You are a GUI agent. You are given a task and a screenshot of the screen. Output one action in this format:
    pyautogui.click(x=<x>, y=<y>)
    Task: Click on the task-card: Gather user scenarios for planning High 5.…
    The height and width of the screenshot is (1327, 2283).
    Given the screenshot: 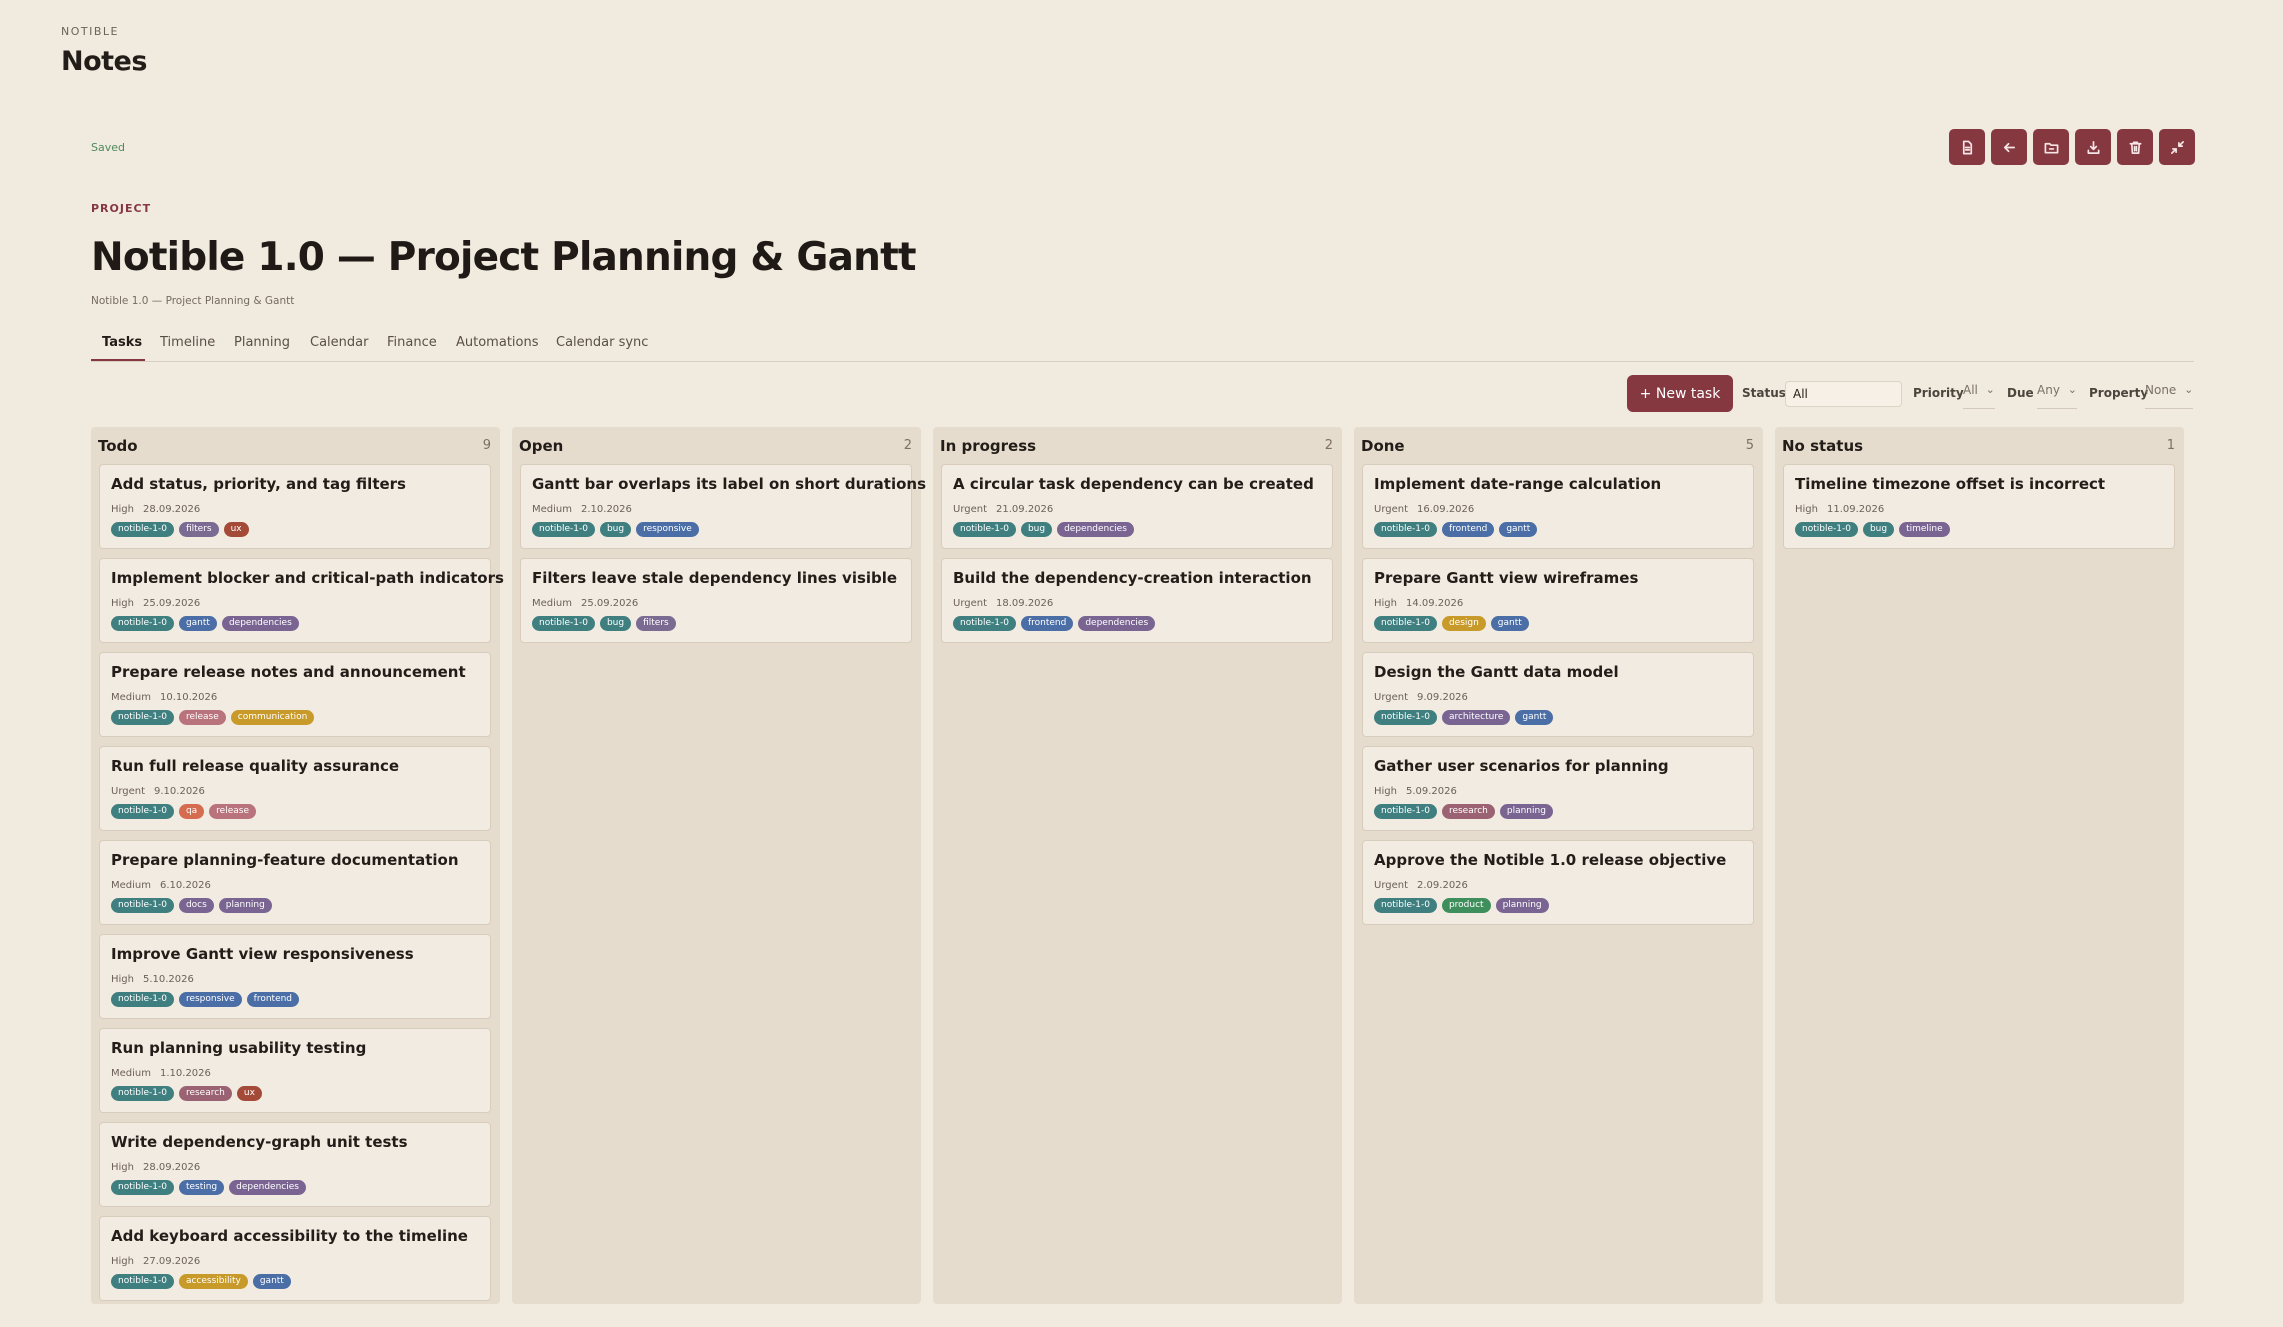 What is the action you would take?
    pyautogui.click(x=1558, y=788)
    